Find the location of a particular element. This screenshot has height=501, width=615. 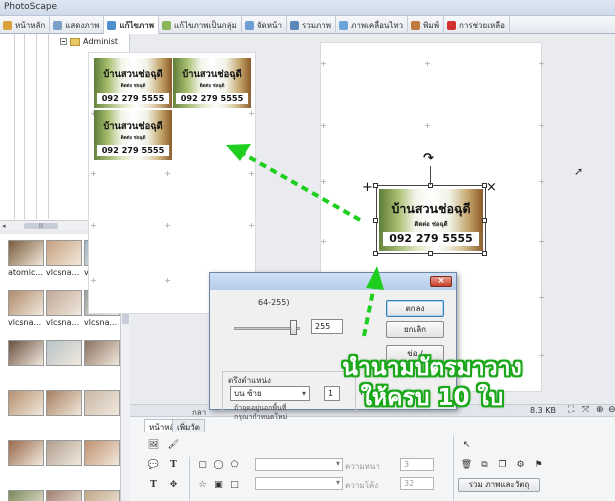

delete-icon: × is located at coordinates (491, 187).